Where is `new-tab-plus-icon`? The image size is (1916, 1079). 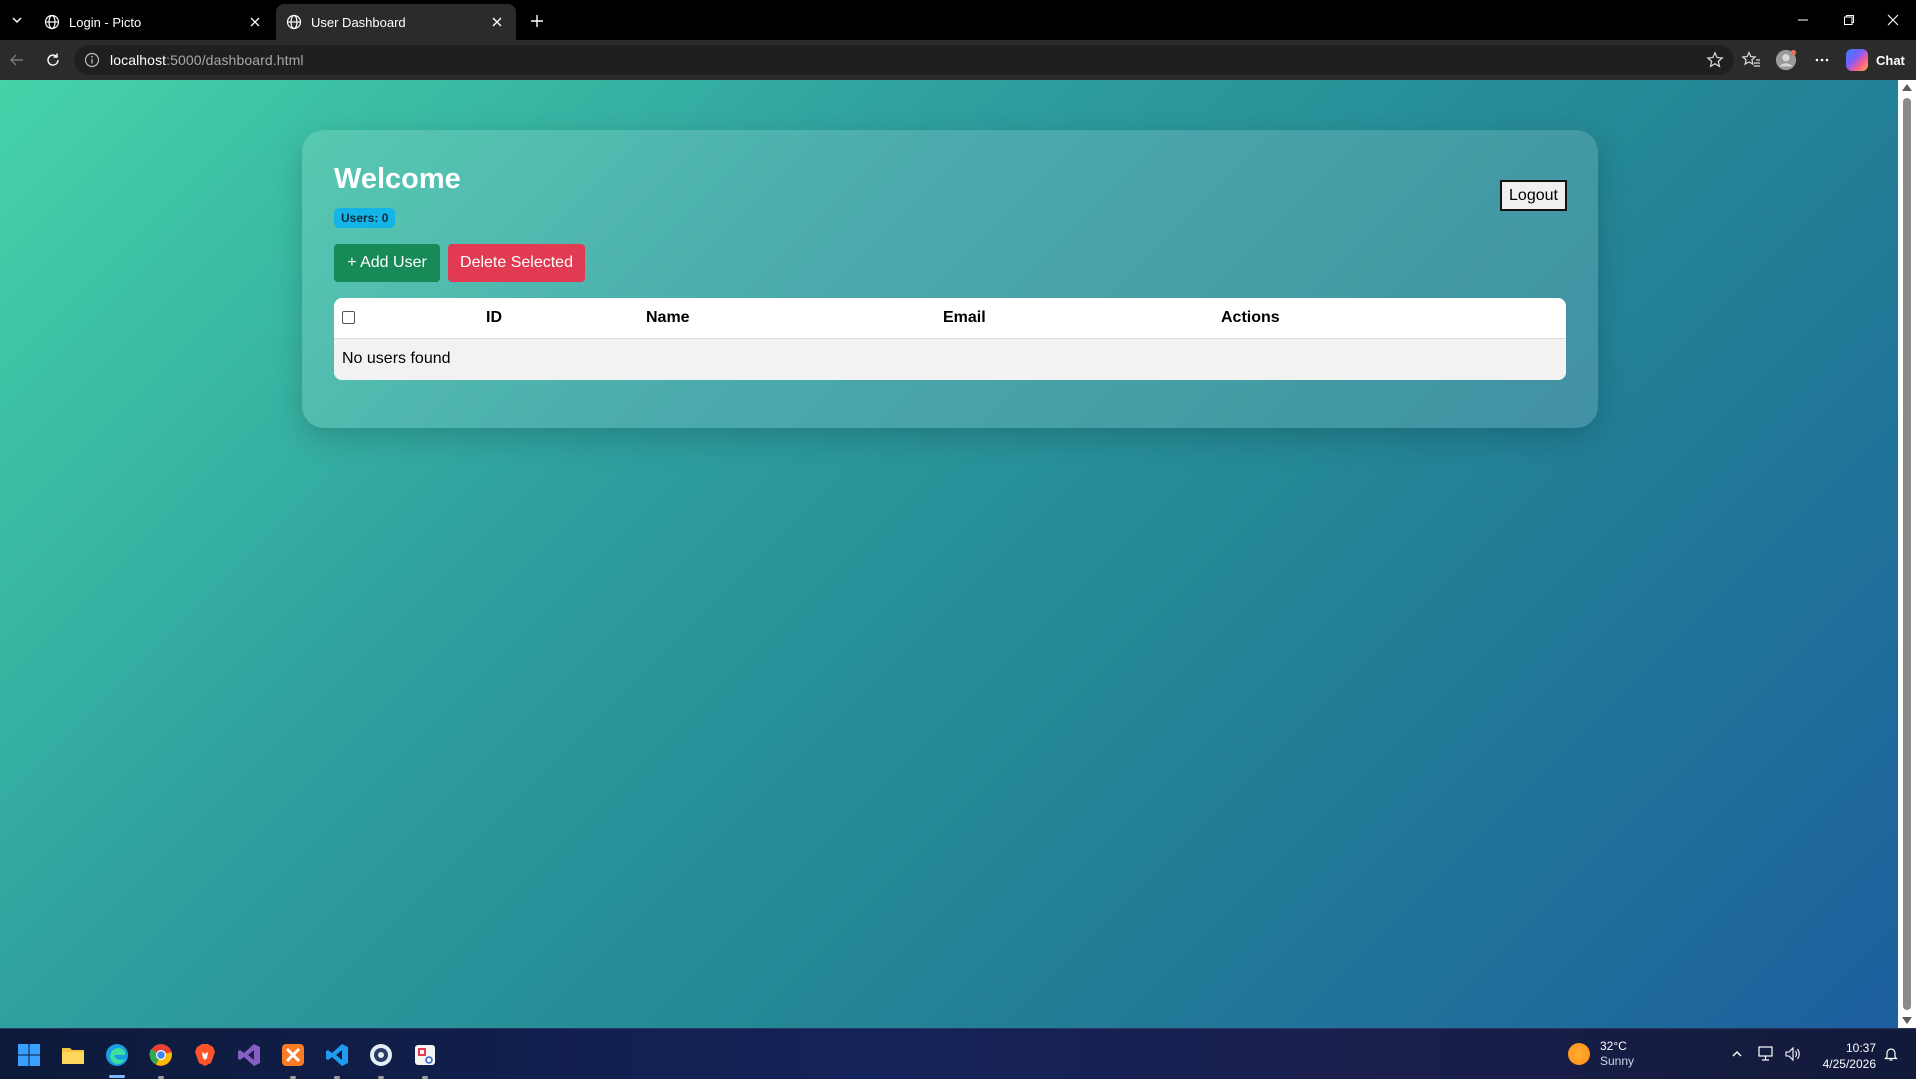 new-tab-plus-icon is located at coordinates (537, 21).